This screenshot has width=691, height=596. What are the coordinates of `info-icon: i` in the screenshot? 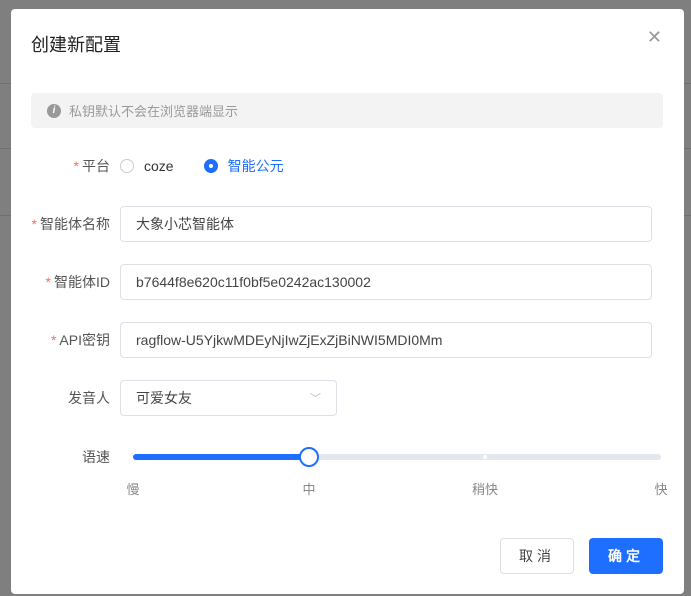 It's located at (54, 110).